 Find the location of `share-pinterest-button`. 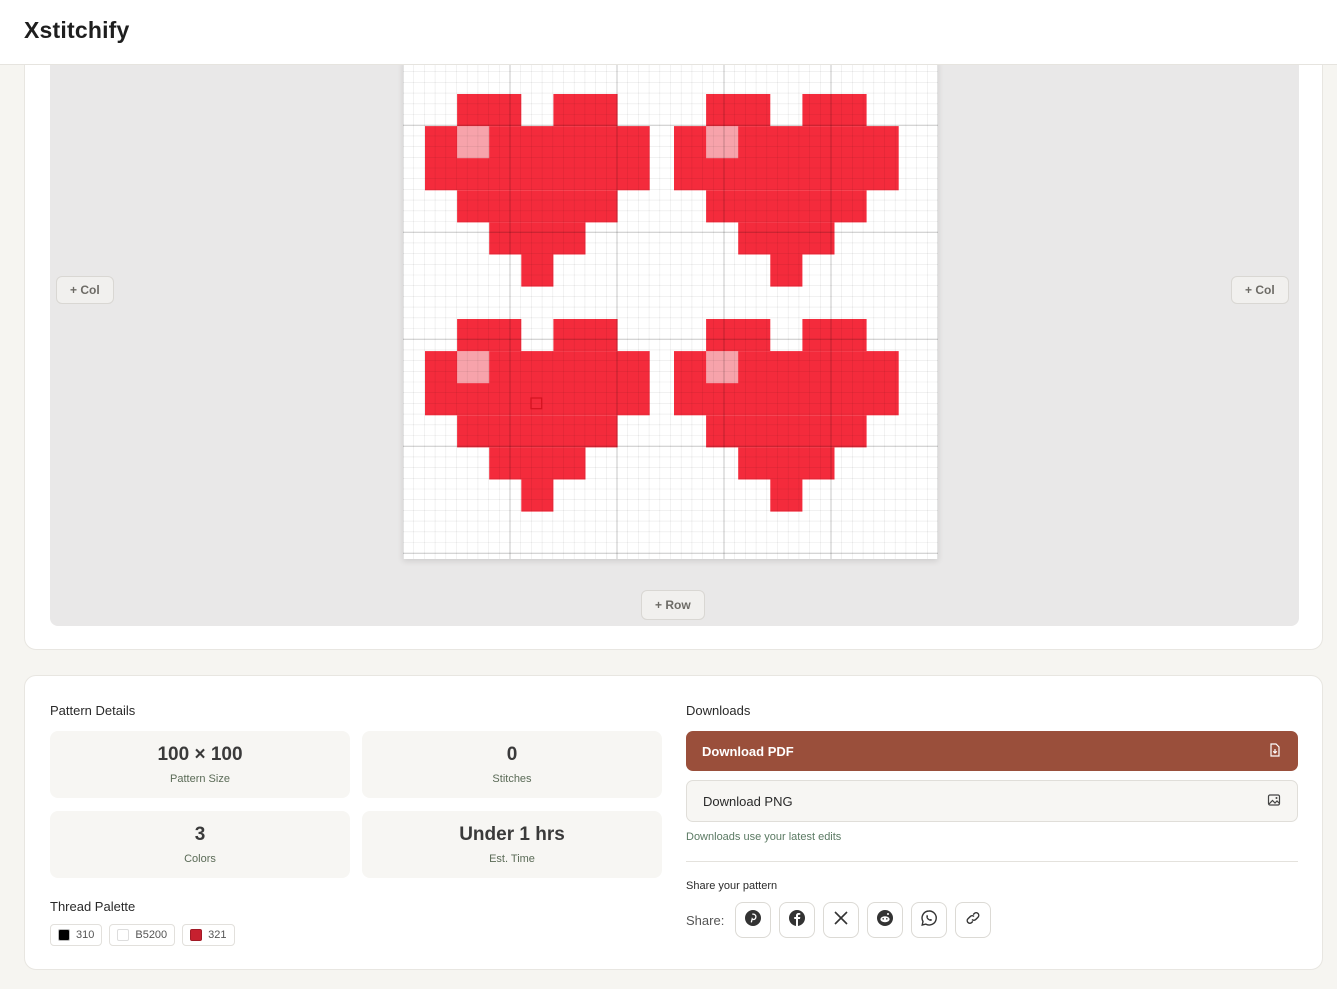

share-pinterest-button is located at coordinates (753, 920).